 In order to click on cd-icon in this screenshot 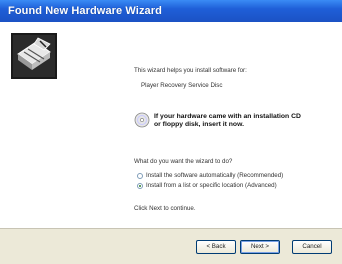, I will do `click(142, 120)`.